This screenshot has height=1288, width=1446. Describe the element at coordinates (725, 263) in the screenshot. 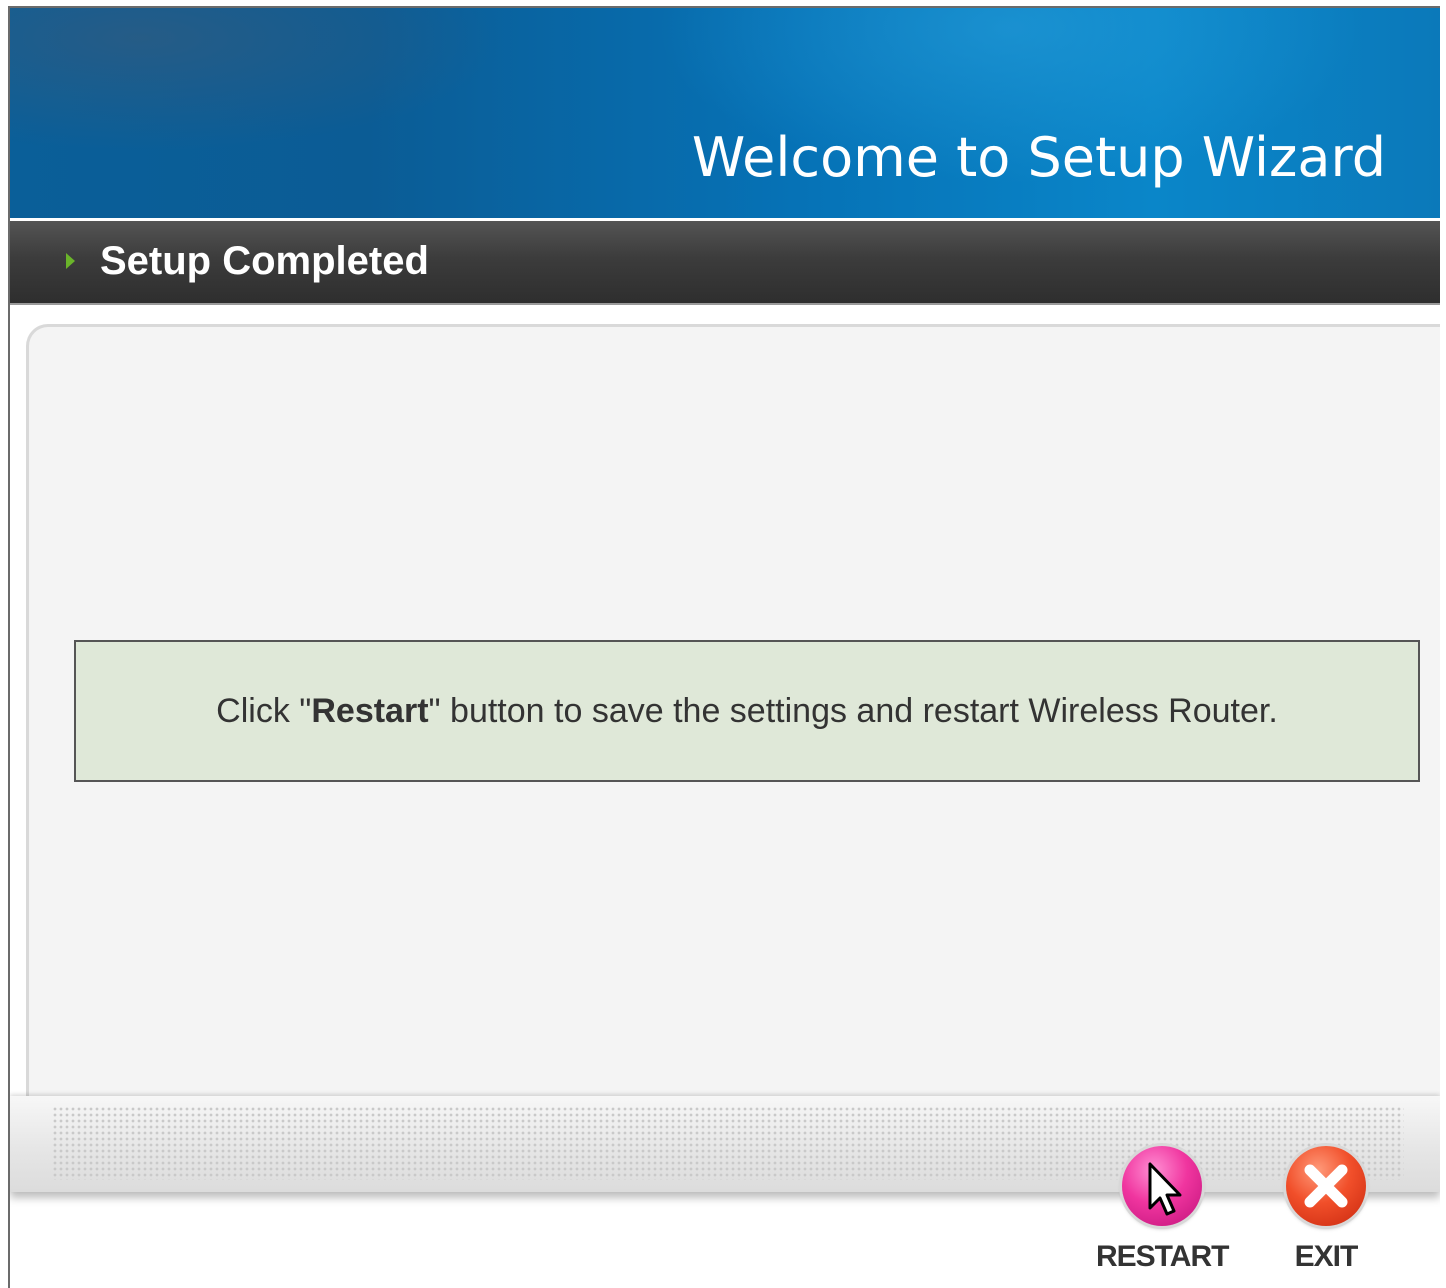

I see `section-bar: Setup Completed` at that location.